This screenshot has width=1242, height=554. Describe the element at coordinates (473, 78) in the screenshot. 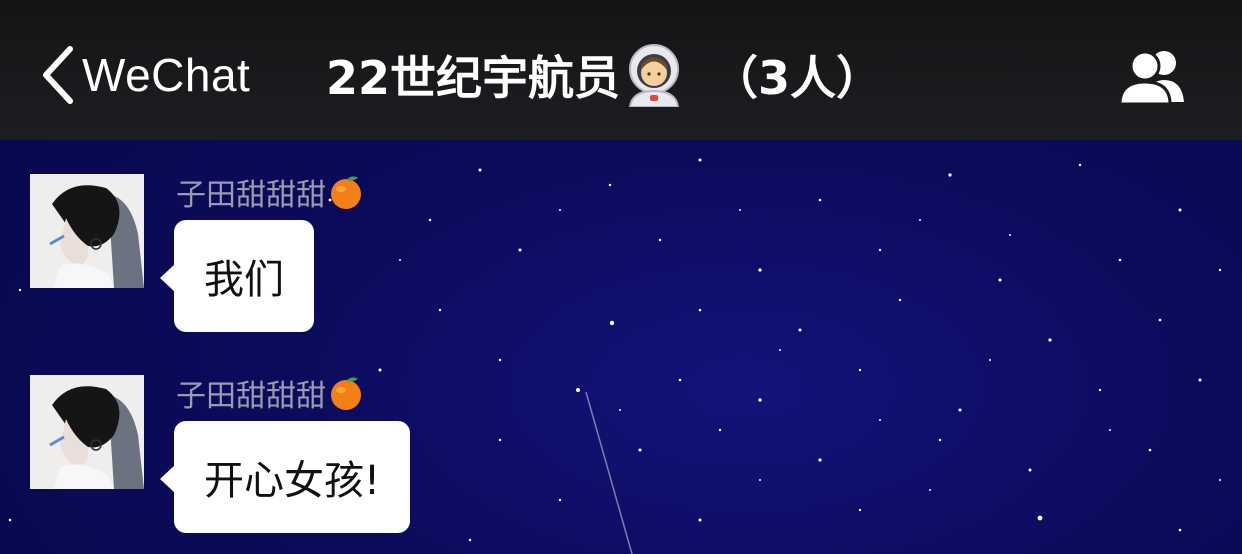

I see `group-name: 22世纪宇航员` at that location.